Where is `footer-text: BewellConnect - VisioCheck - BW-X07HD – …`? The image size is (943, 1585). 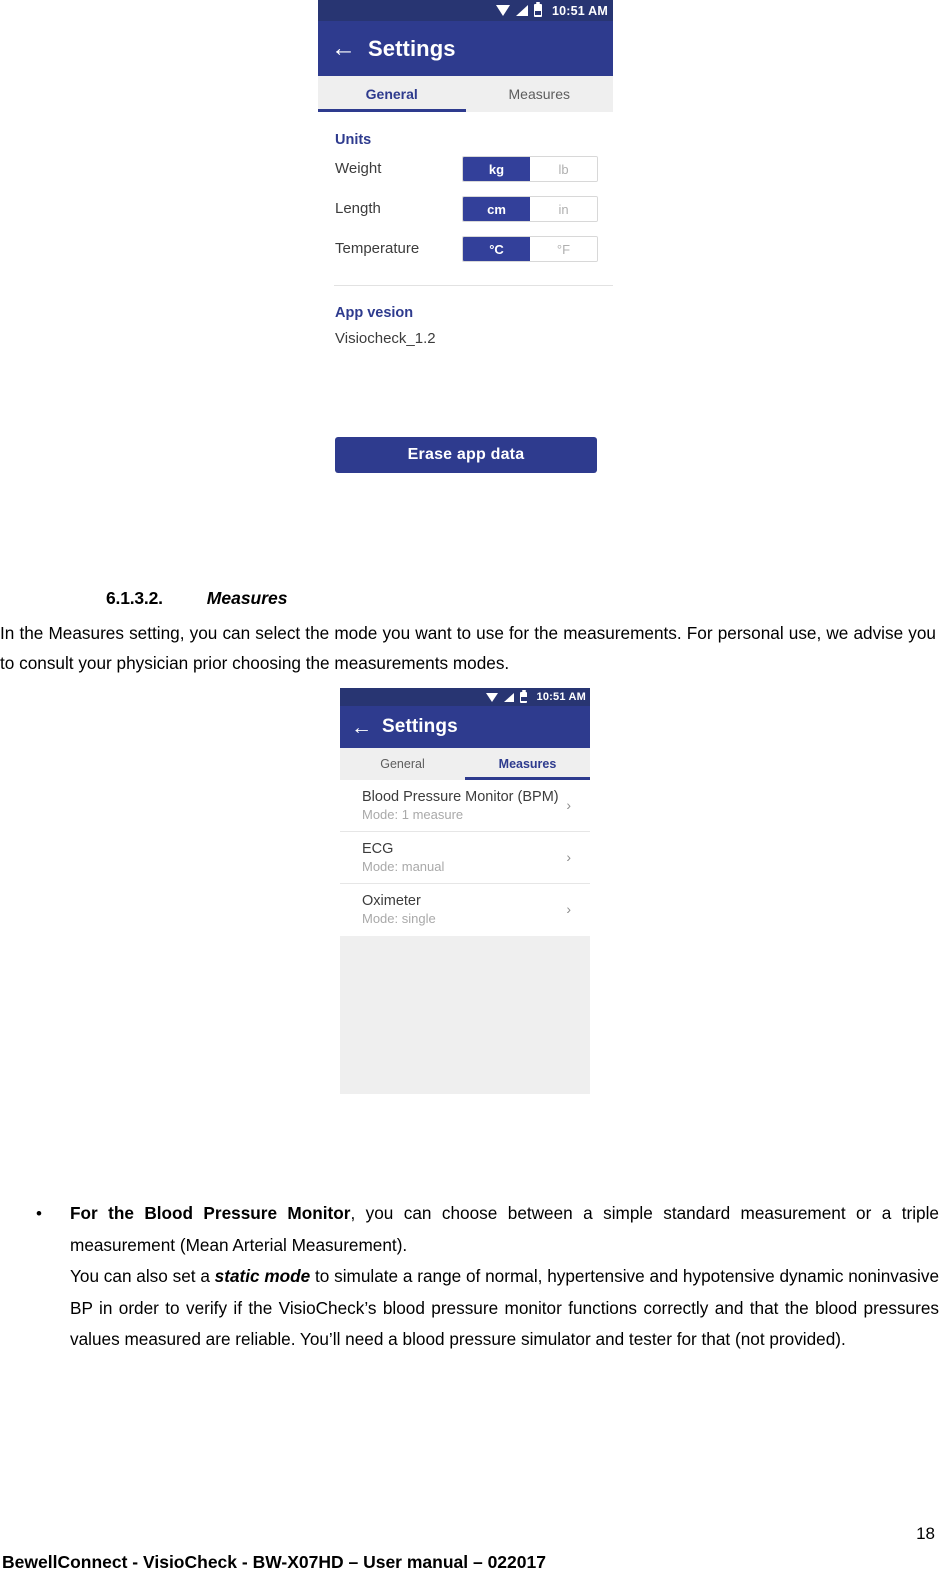 footer-text: BewellConnect - VisioCheck - BW-X07HD – … is located at coordinates (274, 1562).